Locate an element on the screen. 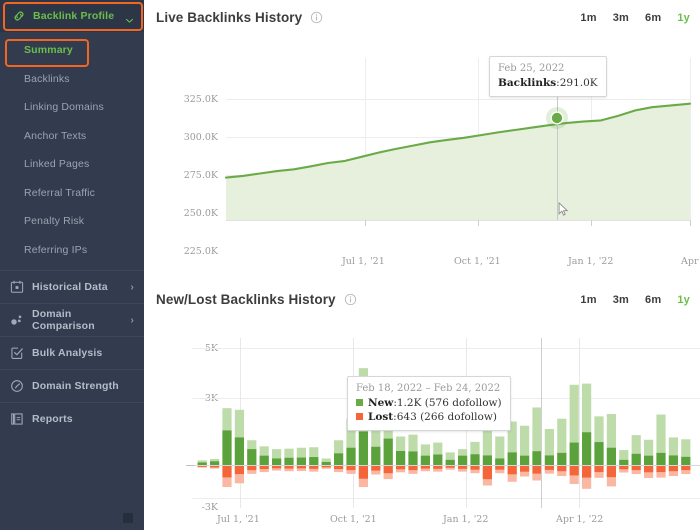 The height and width of the screenshot is (530, 700). tooltip-lost-label: Lost is located at coordinates (381, 416).